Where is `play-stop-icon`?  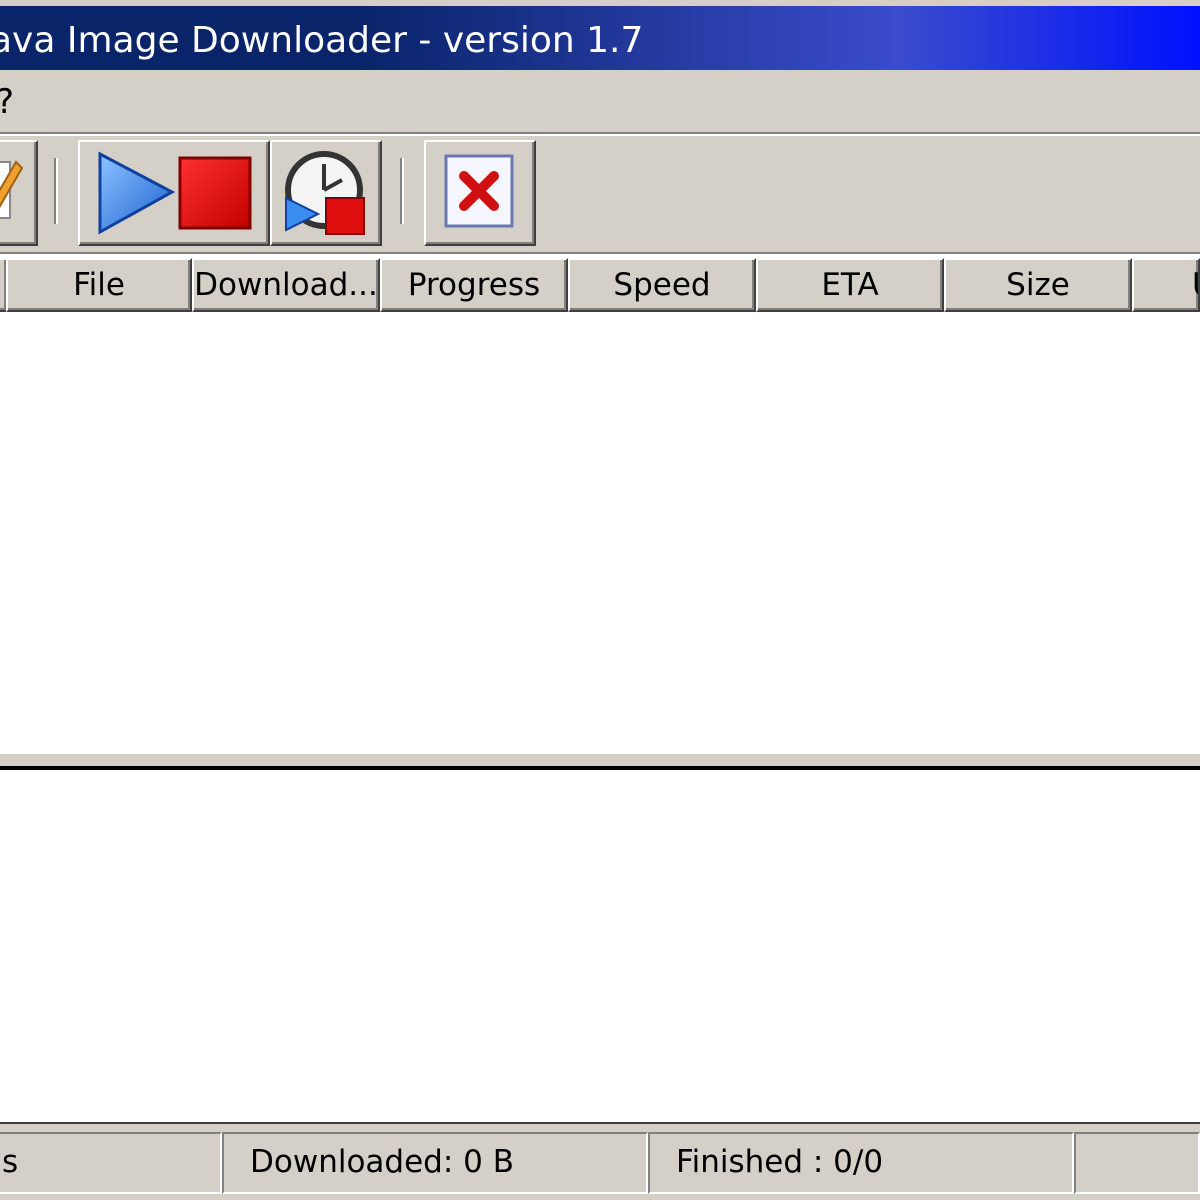
play-stop-icon is located at coordinates (175, 193).